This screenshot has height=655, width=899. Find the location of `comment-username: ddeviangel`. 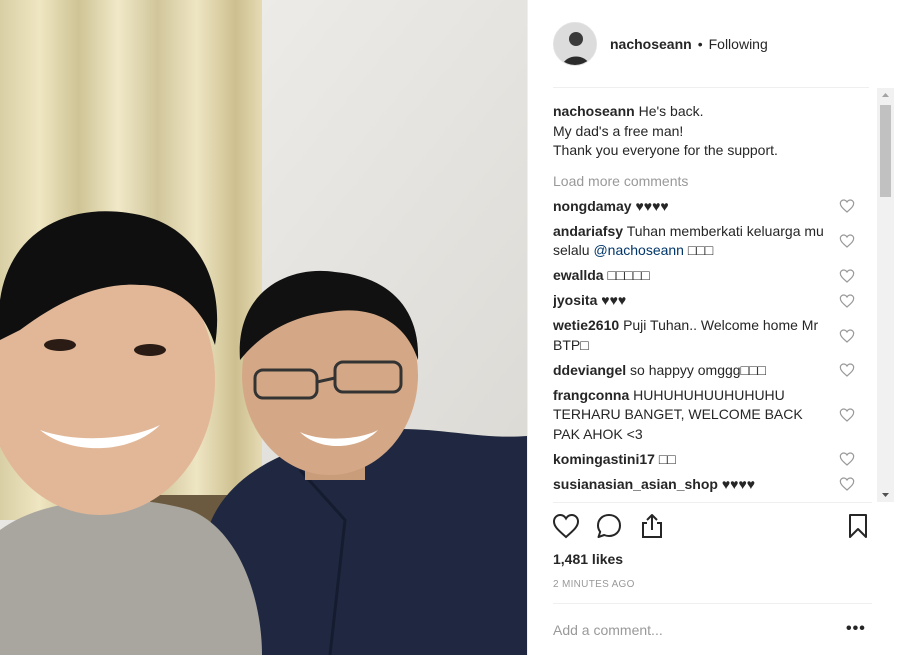

comment-username: ddeviangel is located at coordinates (589, 370).